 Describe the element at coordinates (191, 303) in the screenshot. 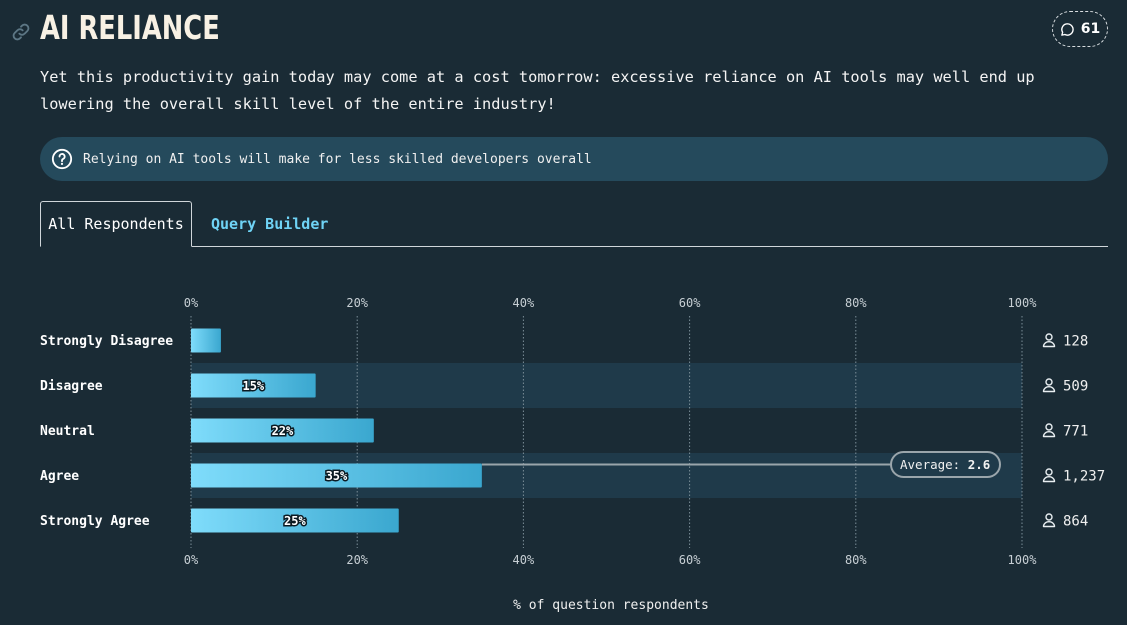

I see `tick-label-top: 0%` at that location.